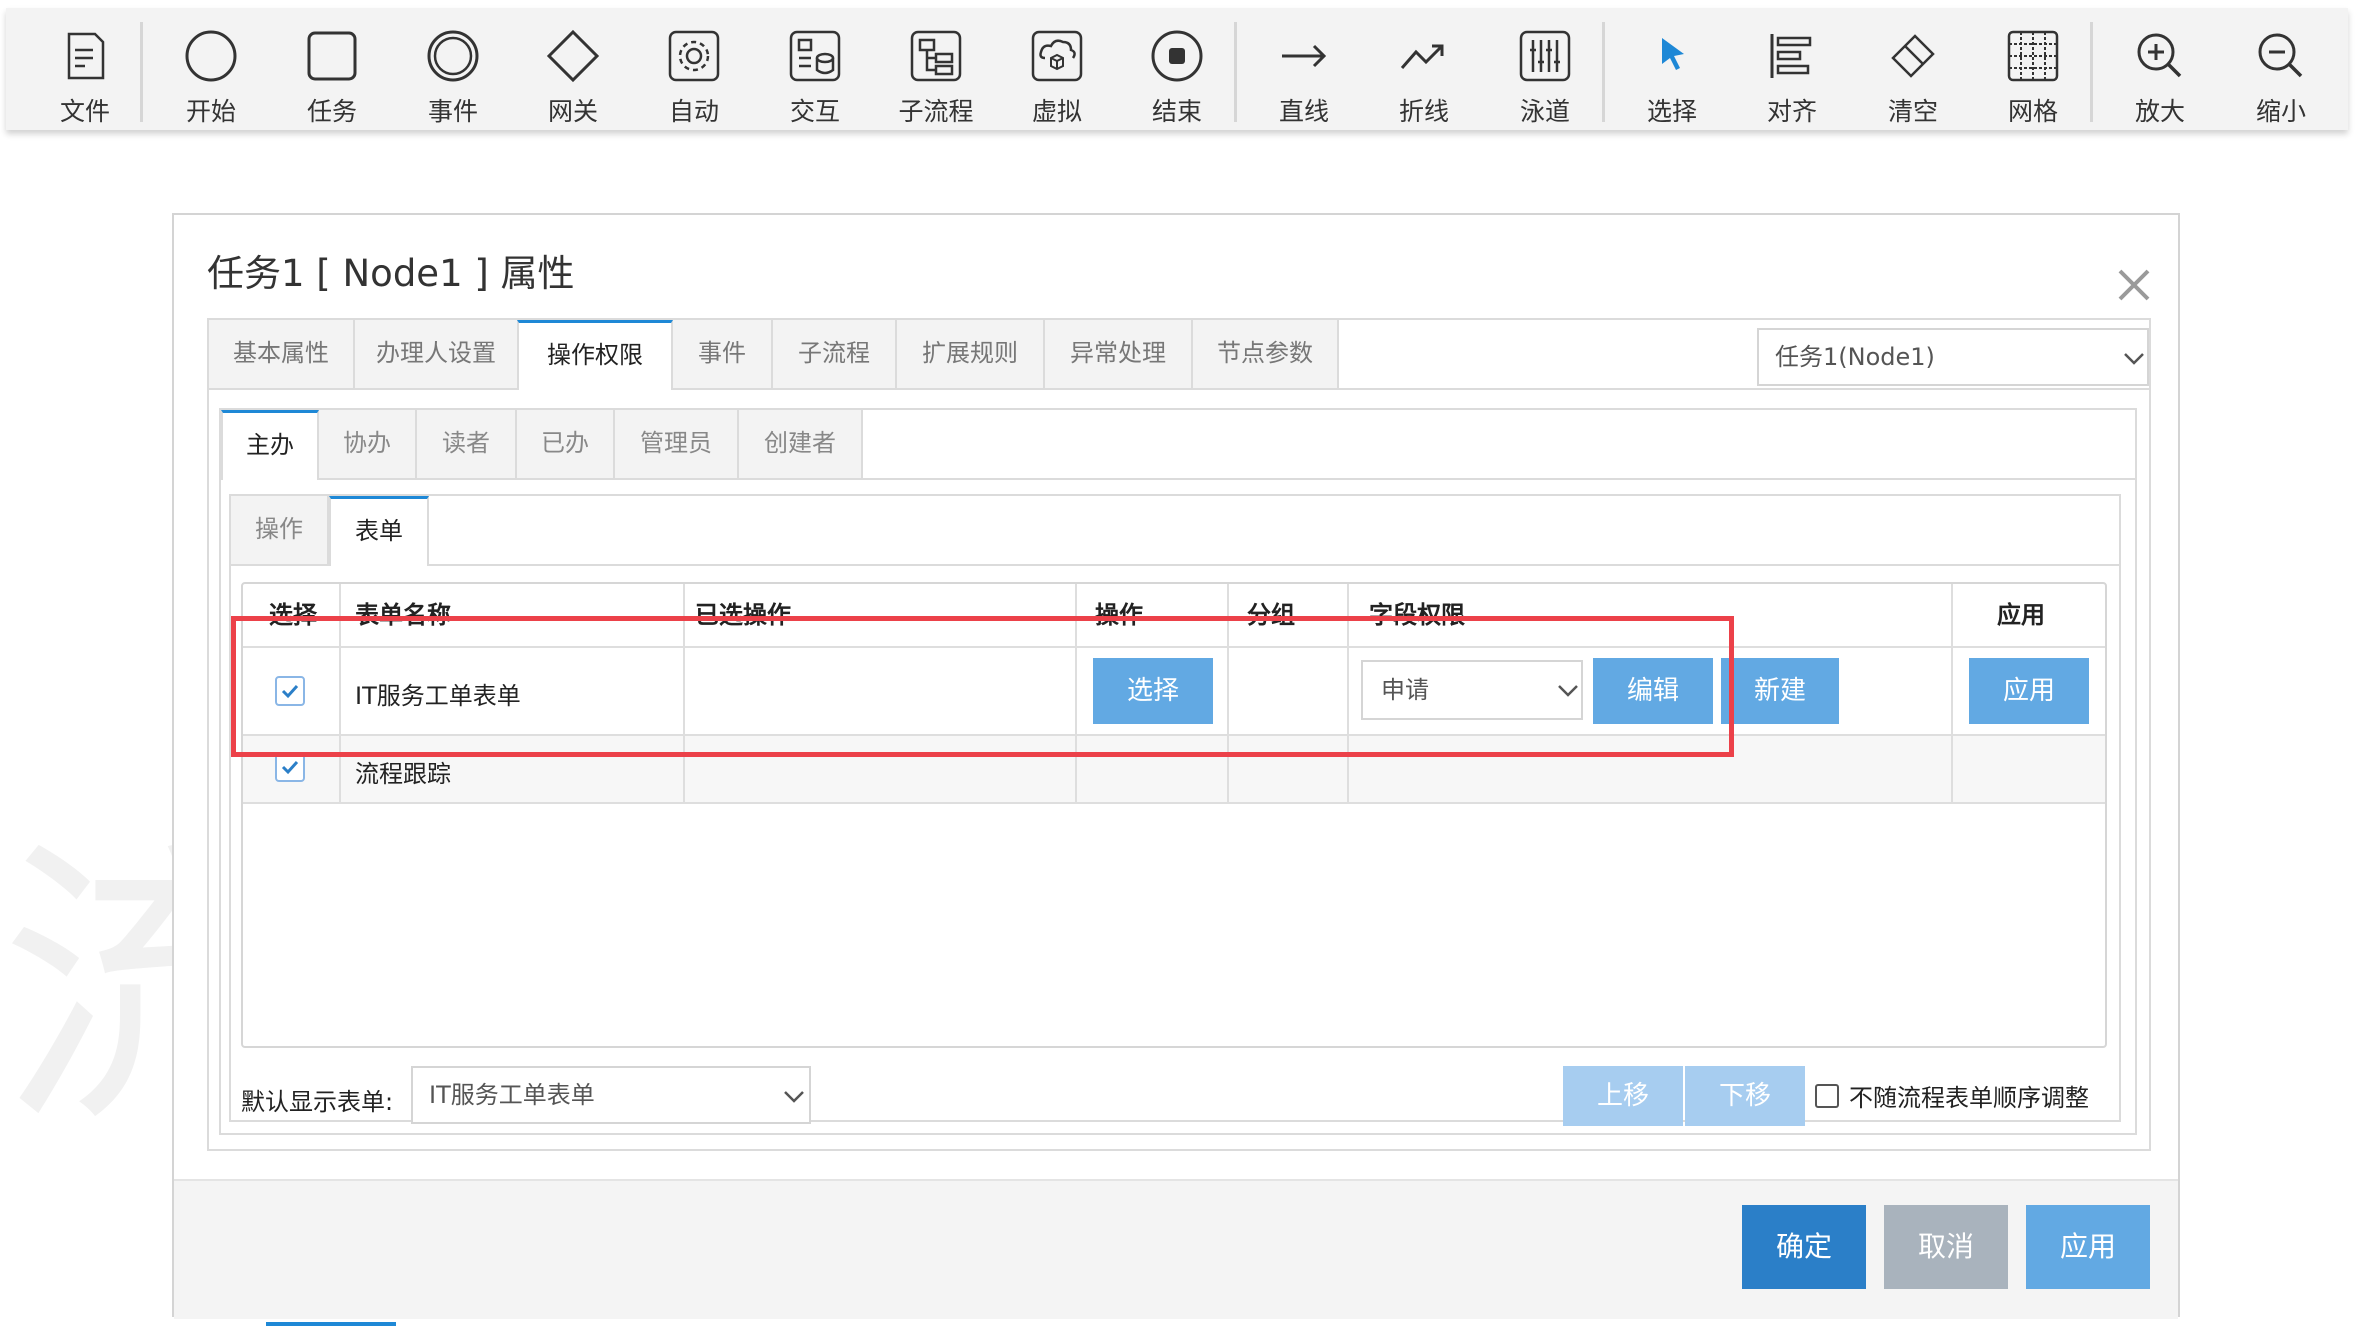 Image resolution: width=2378 pixels, height=1326 pixels. Describe the element at coordinates (572, 111) in the screenshot. I see `toolbar-gateway-label: 网关` at that location.